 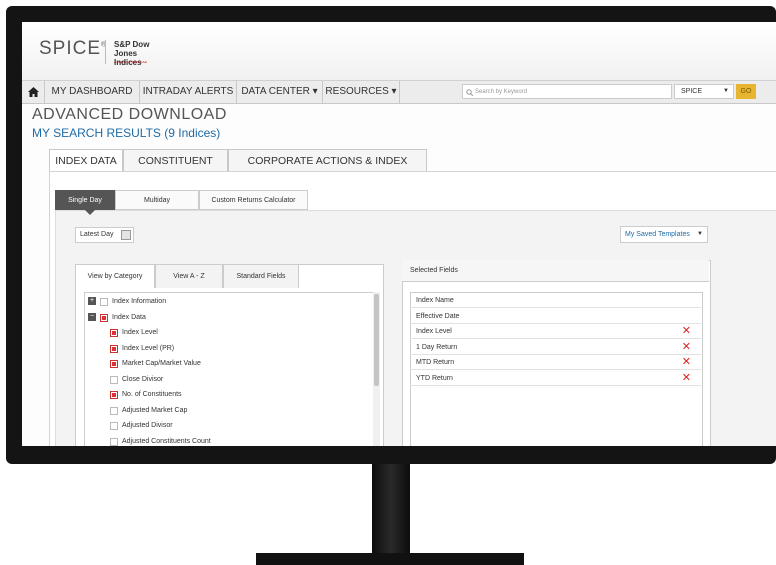 What do you see at coordinates (189, 276) in the screenshot?
I see `tab-view-a-z: View A - Z` at bounding box center [189, 276].